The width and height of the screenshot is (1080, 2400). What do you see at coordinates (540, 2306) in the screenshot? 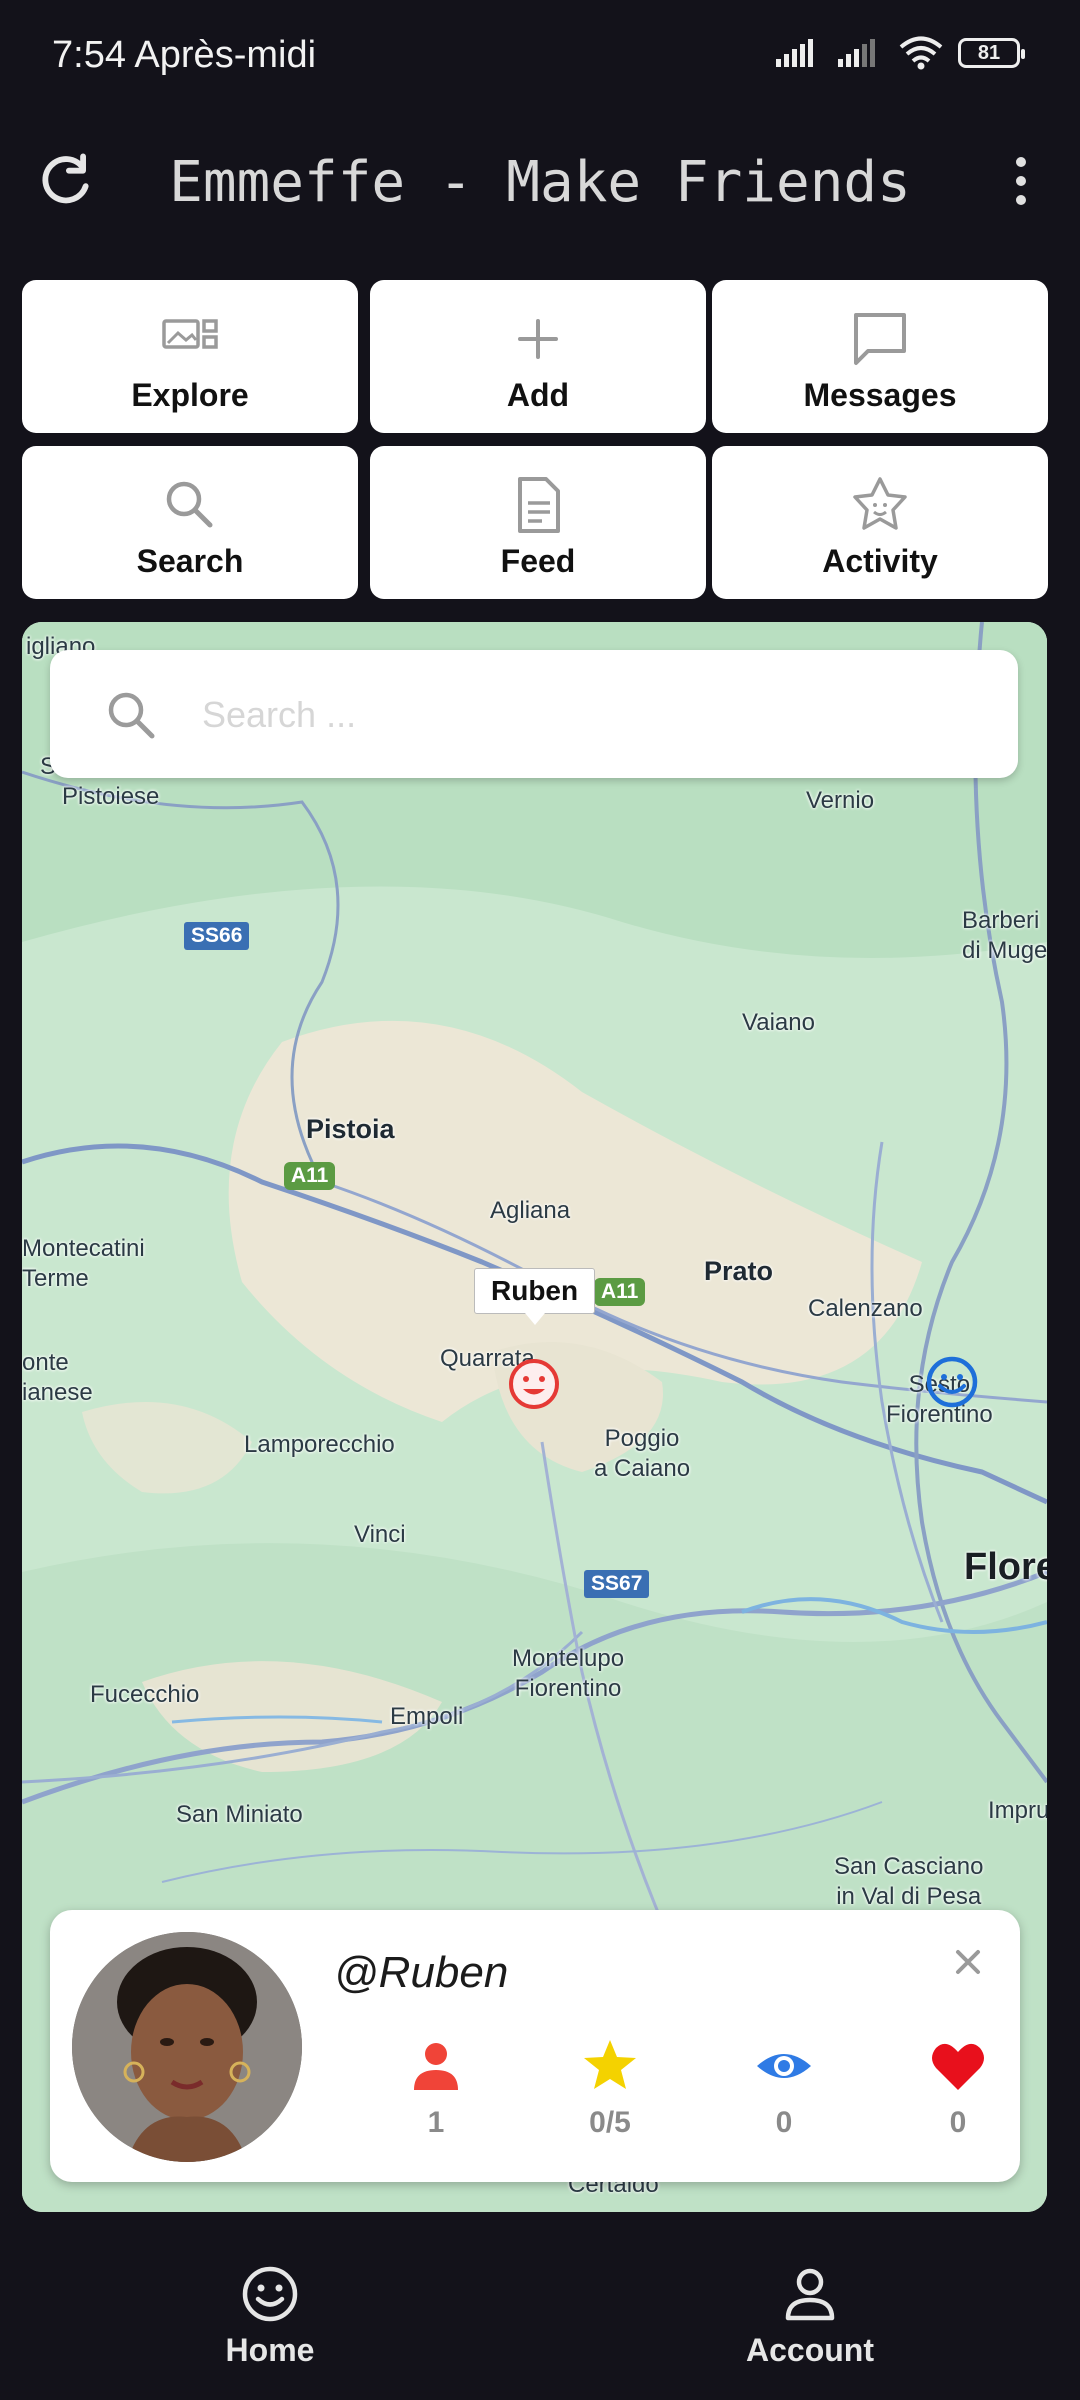
I see `bottom-nav: Home Account` at bounding box center [540, 2306].